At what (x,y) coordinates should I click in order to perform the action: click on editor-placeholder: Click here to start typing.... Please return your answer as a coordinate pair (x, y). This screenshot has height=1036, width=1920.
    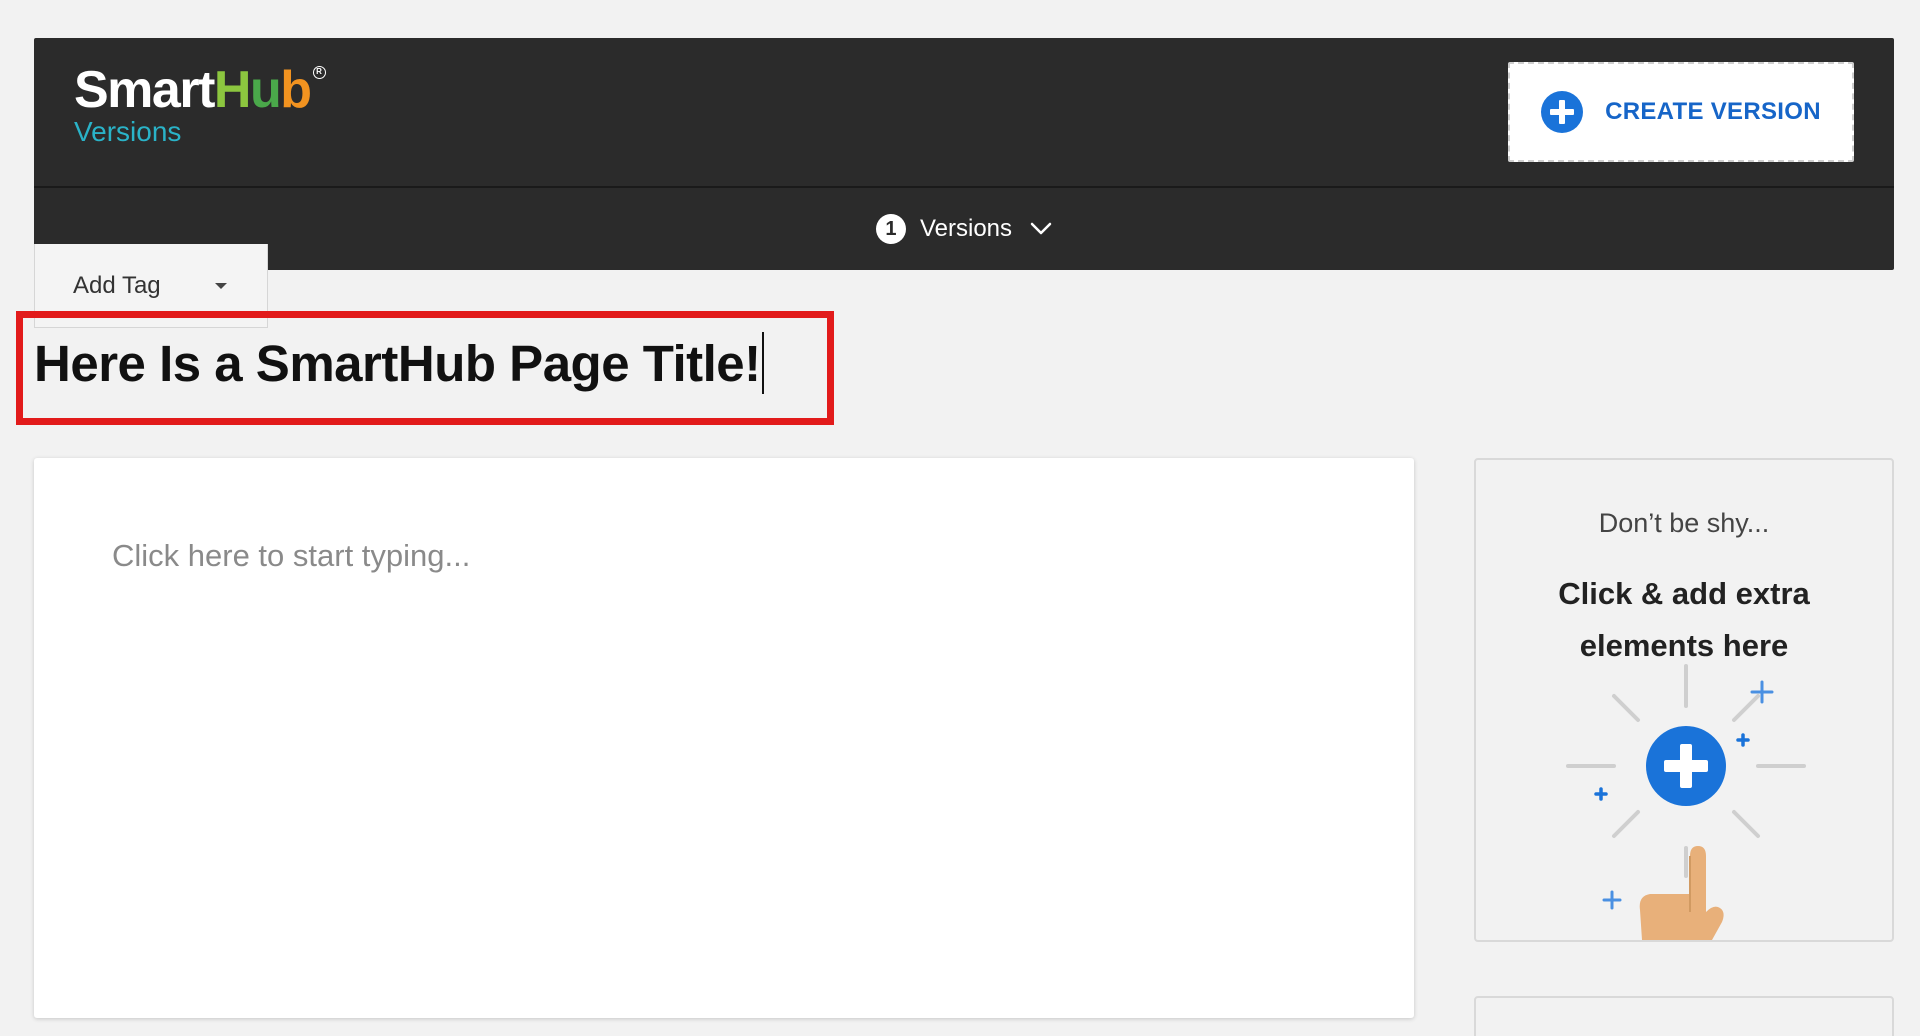
    Looking at the image, I should click on (291, 555).